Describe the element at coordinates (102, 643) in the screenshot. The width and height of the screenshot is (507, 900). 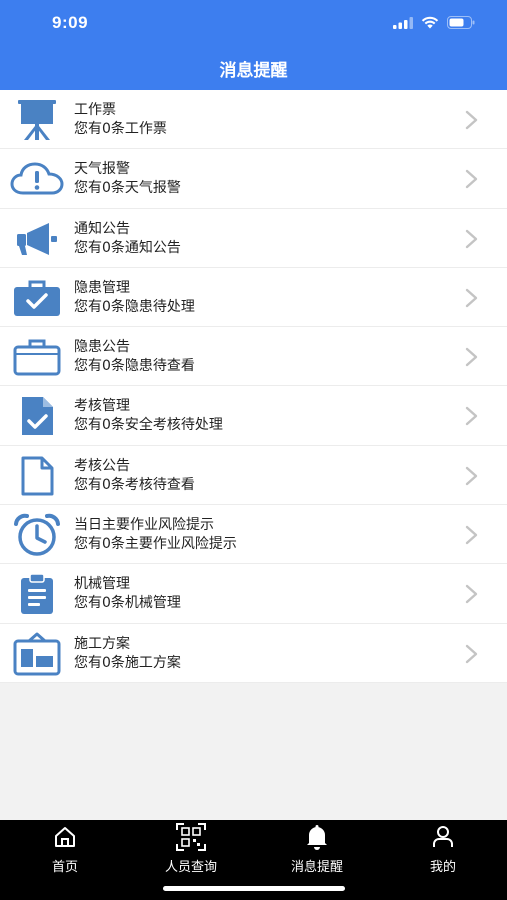
I see `list-item-title: 施工方案` at that location.